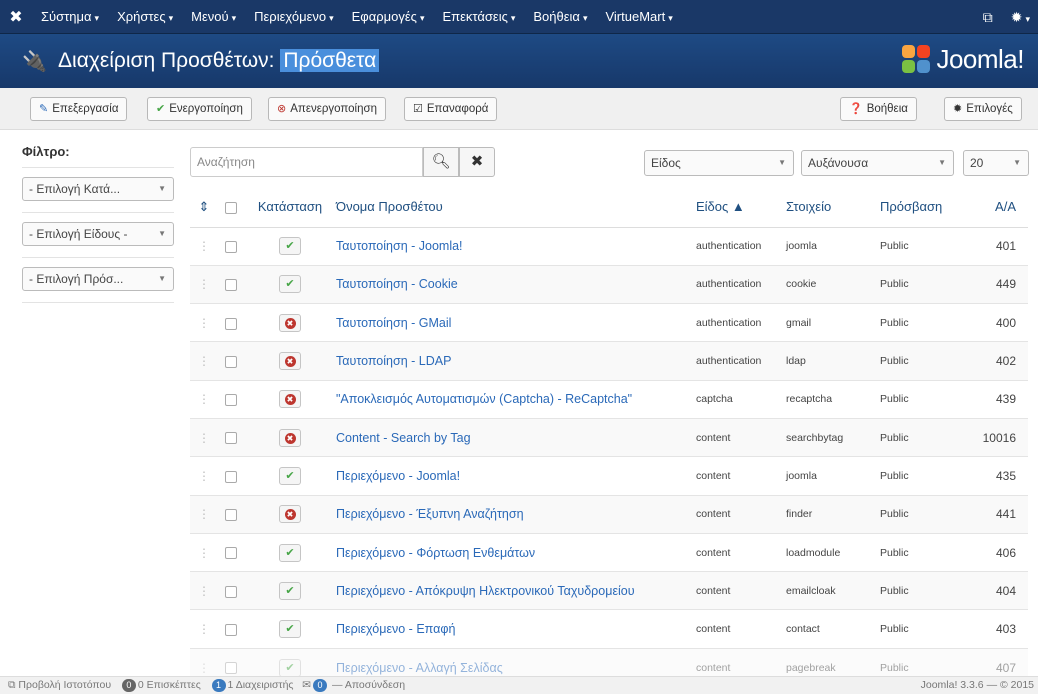  I want to click on checkin-button: ☑ Επαναφορά, so click(451, 109).